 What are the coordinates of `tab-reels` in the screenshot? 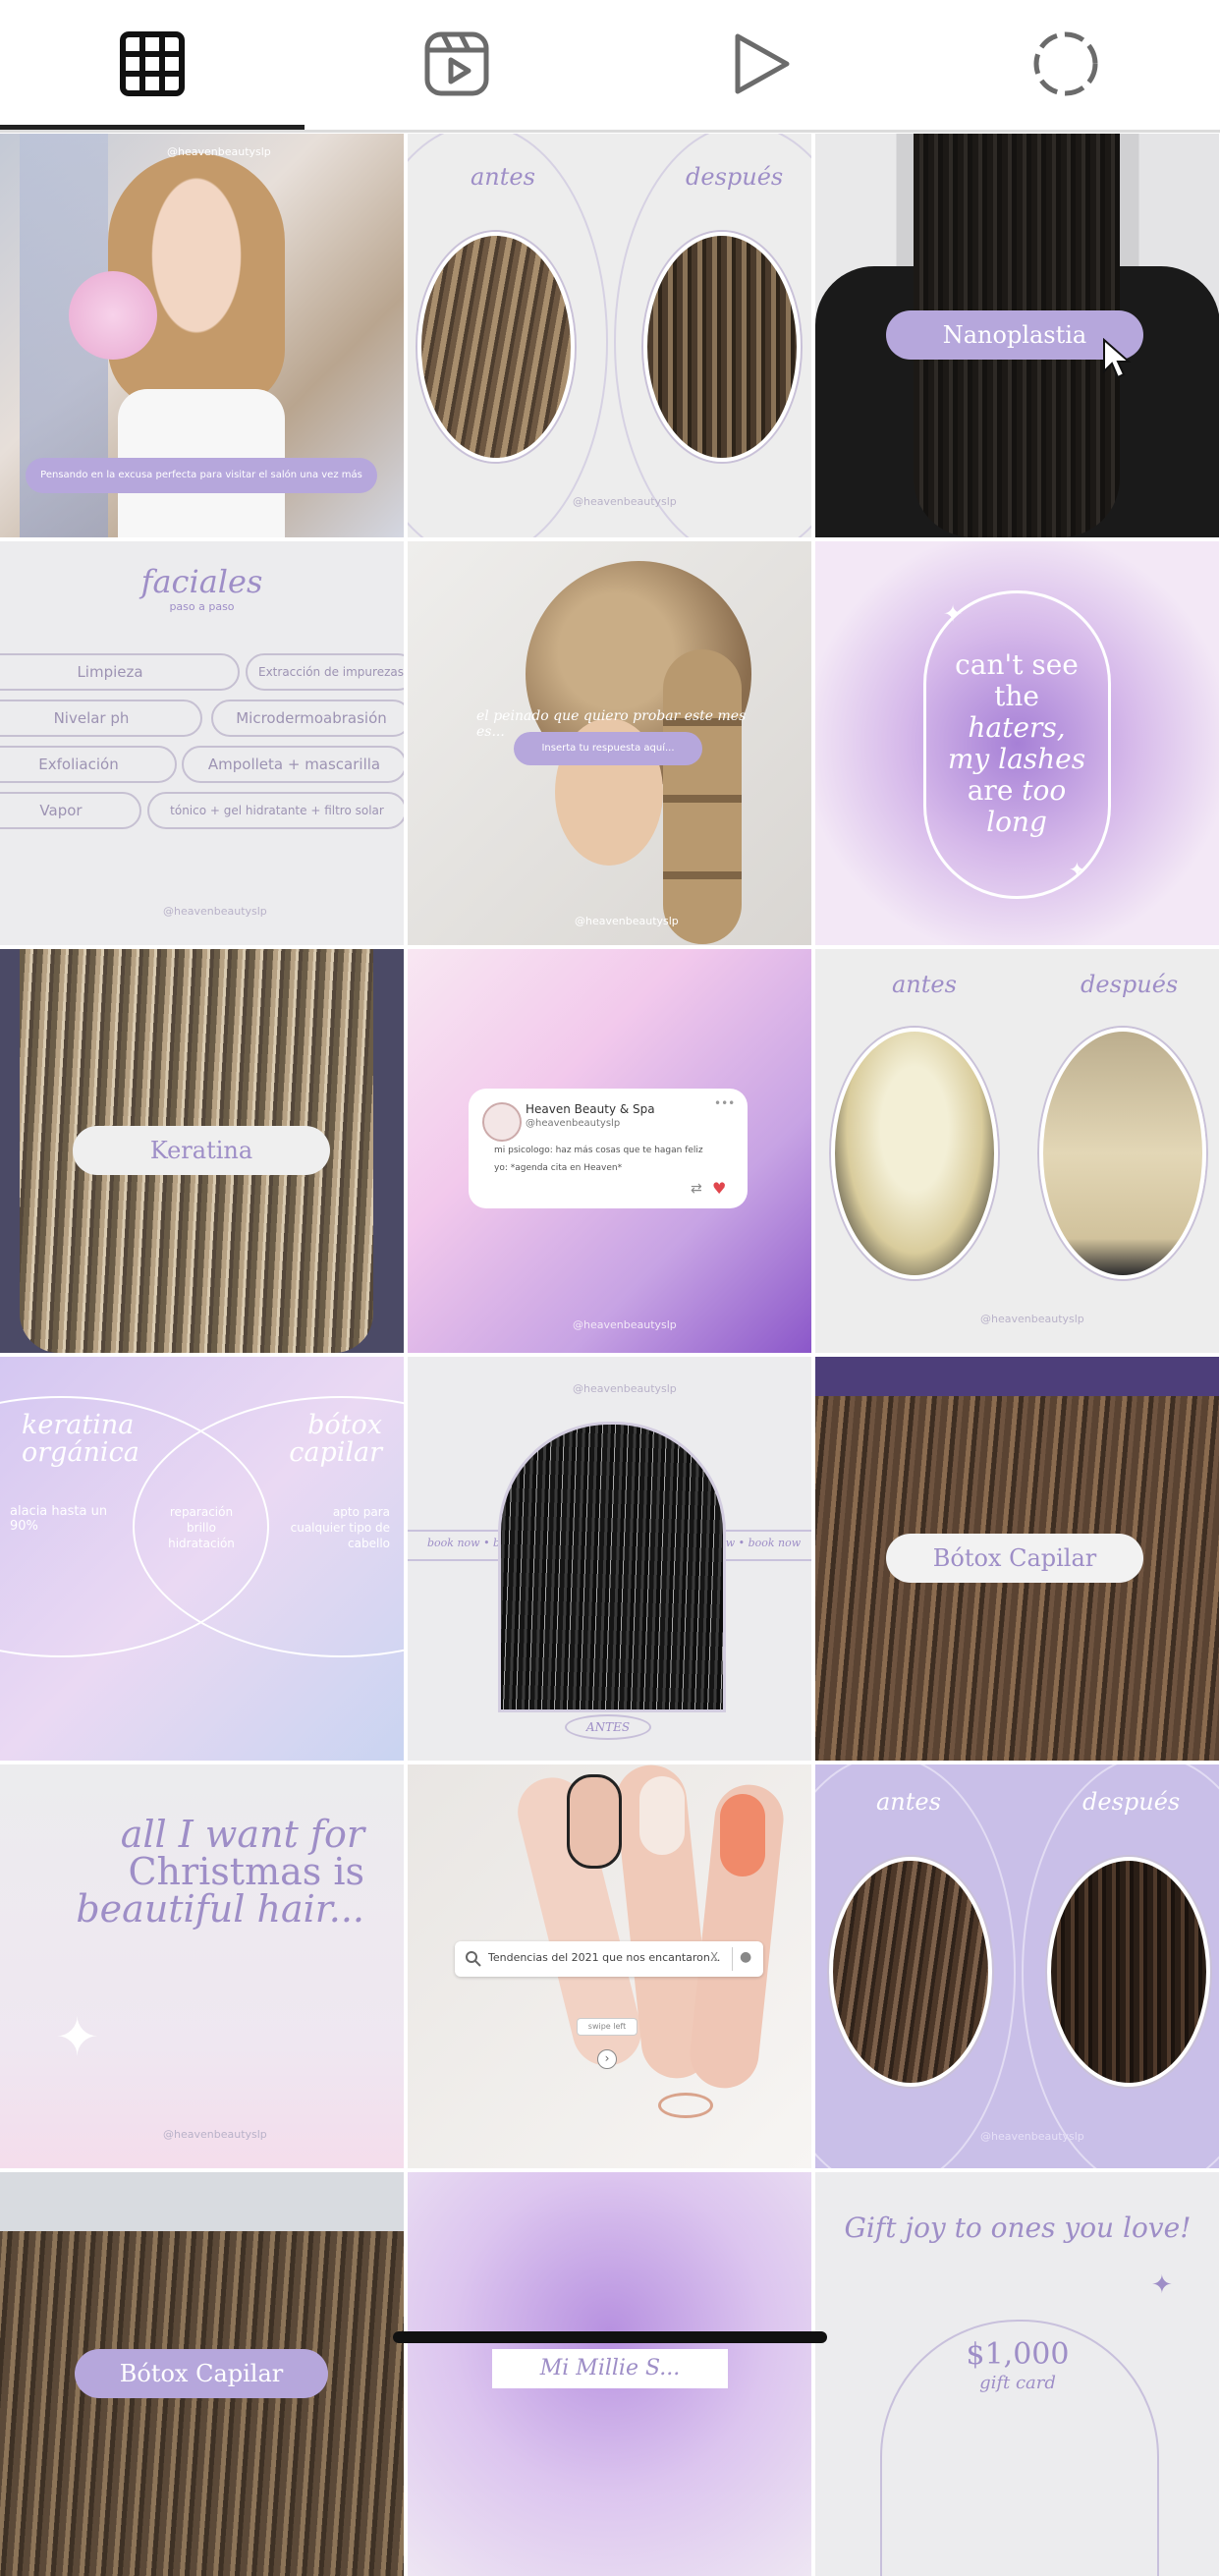 It's located at (457, 64).